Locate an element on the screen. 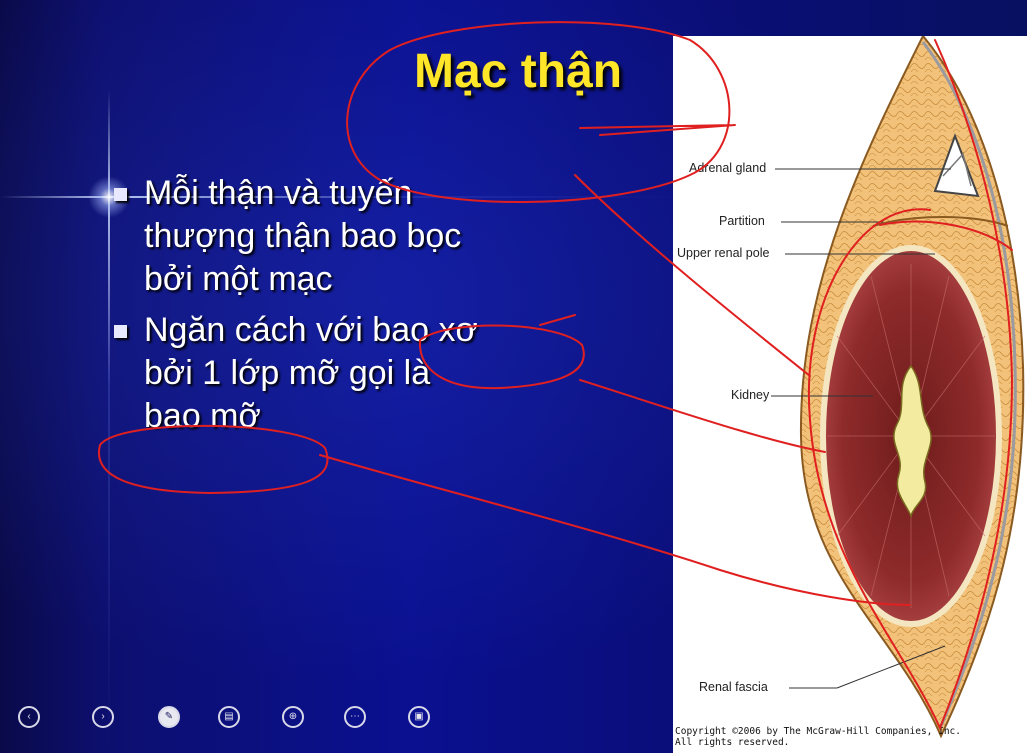 The height and width of the screenshot is (753, 1027). previous-slide-button: ‹ is located at coordinates (29, 717).